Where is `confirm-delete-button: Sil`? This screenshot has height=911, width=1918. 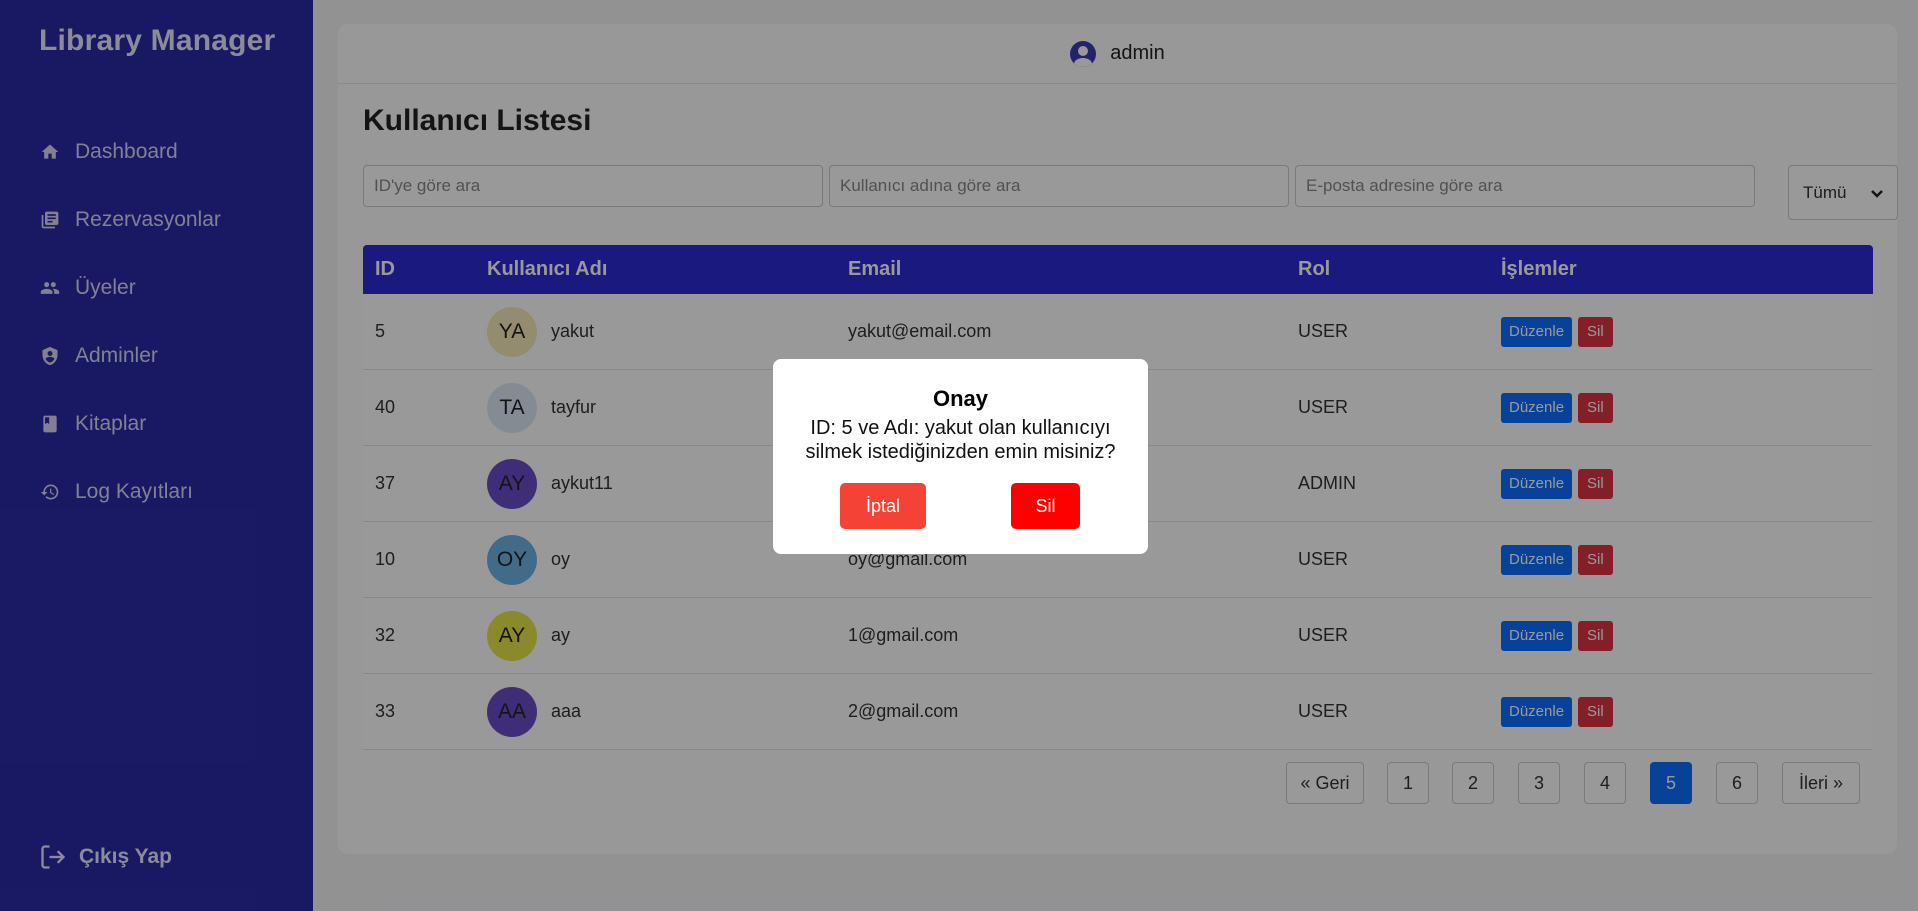
confirm-delete-button: Sil is located at coordinates (1045, 506).